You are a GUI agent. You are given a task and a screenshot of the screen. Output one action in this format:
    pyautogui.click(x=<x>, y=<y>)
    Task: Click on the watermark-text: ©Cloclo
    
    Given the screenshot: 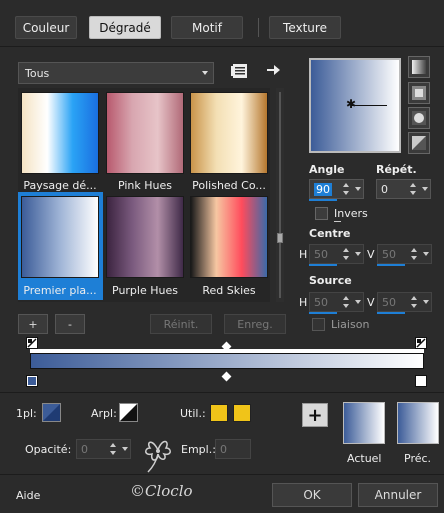 What is the action you would take?
    pyautogui.click(x=161, y=491)
    